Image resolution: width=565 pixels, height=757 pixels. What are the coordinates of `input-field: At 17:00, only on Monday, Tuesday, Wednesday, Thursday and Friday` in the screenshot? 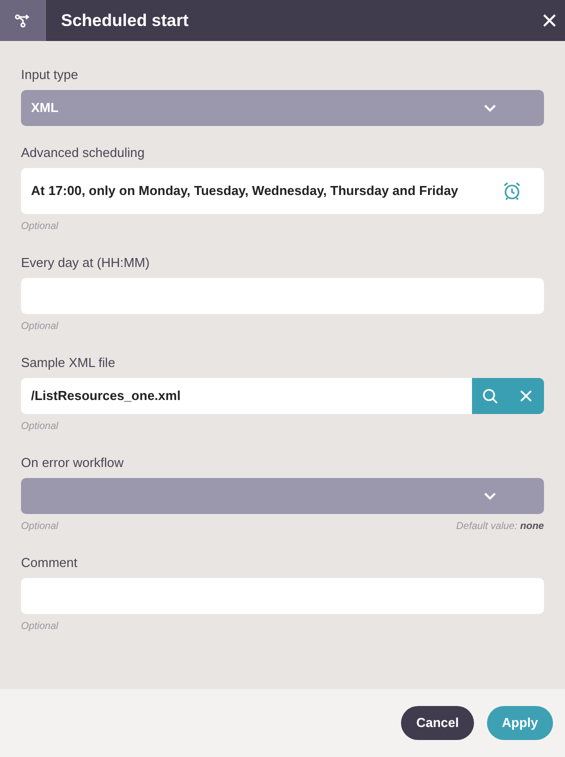 It's located at (282, 191).